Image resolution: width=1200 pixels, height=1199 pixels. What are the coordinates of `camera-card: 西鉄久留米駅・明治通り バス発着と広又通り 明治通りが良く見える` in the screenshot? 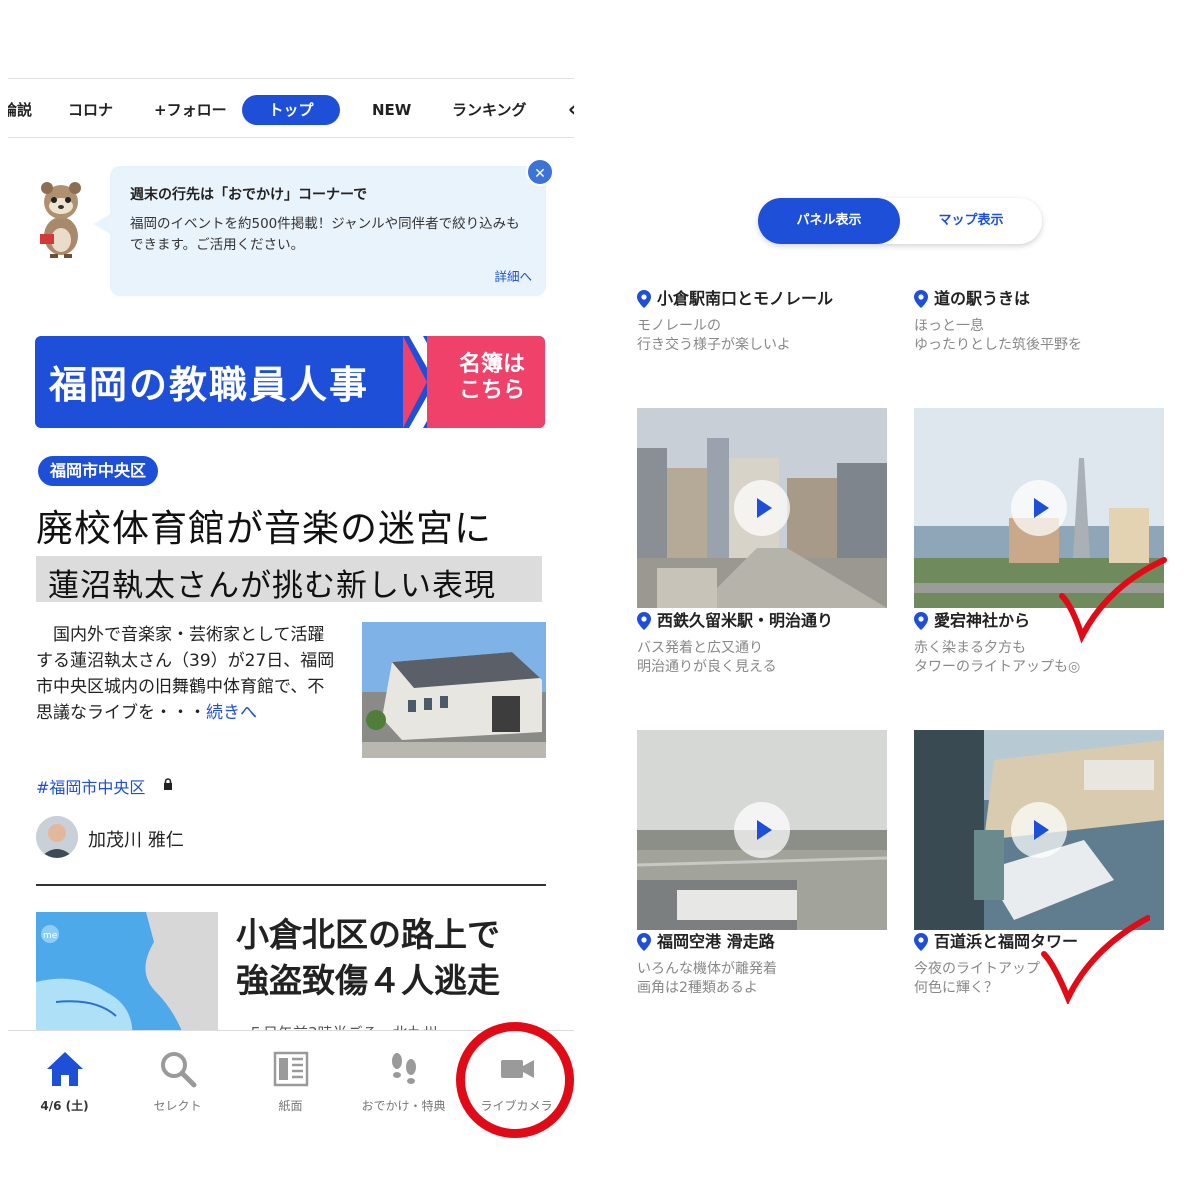 It's located at (737, 643).